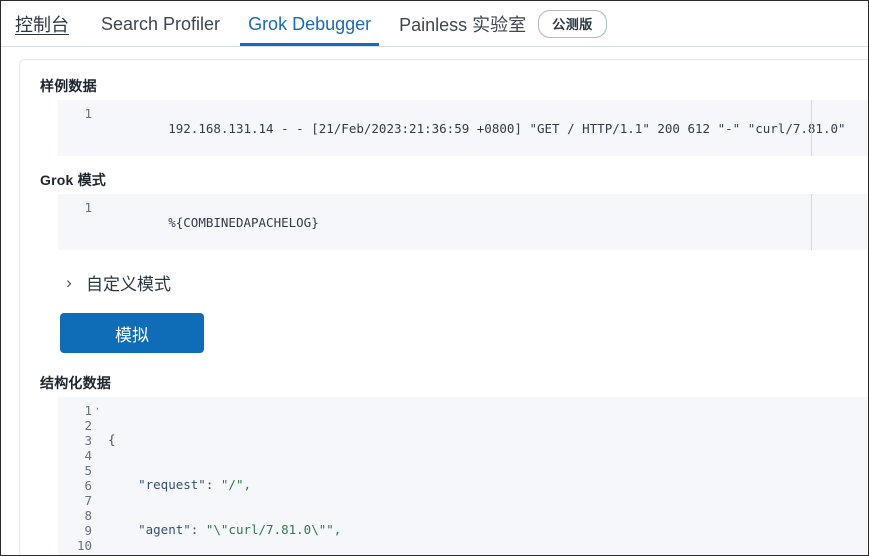  I want to click on tab-search-profiler-label: Search Profiler, so click(161, 23).